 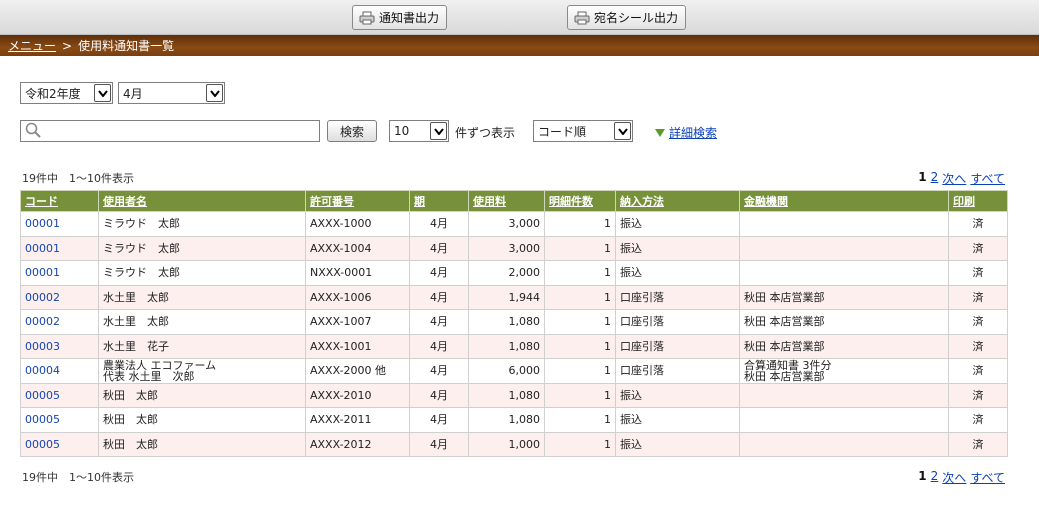 I want to click on table-row: 00001 ミラウド 太郎 AXXX-1000 4月 3,000 1 振込 済, so click(x=514, y=224).